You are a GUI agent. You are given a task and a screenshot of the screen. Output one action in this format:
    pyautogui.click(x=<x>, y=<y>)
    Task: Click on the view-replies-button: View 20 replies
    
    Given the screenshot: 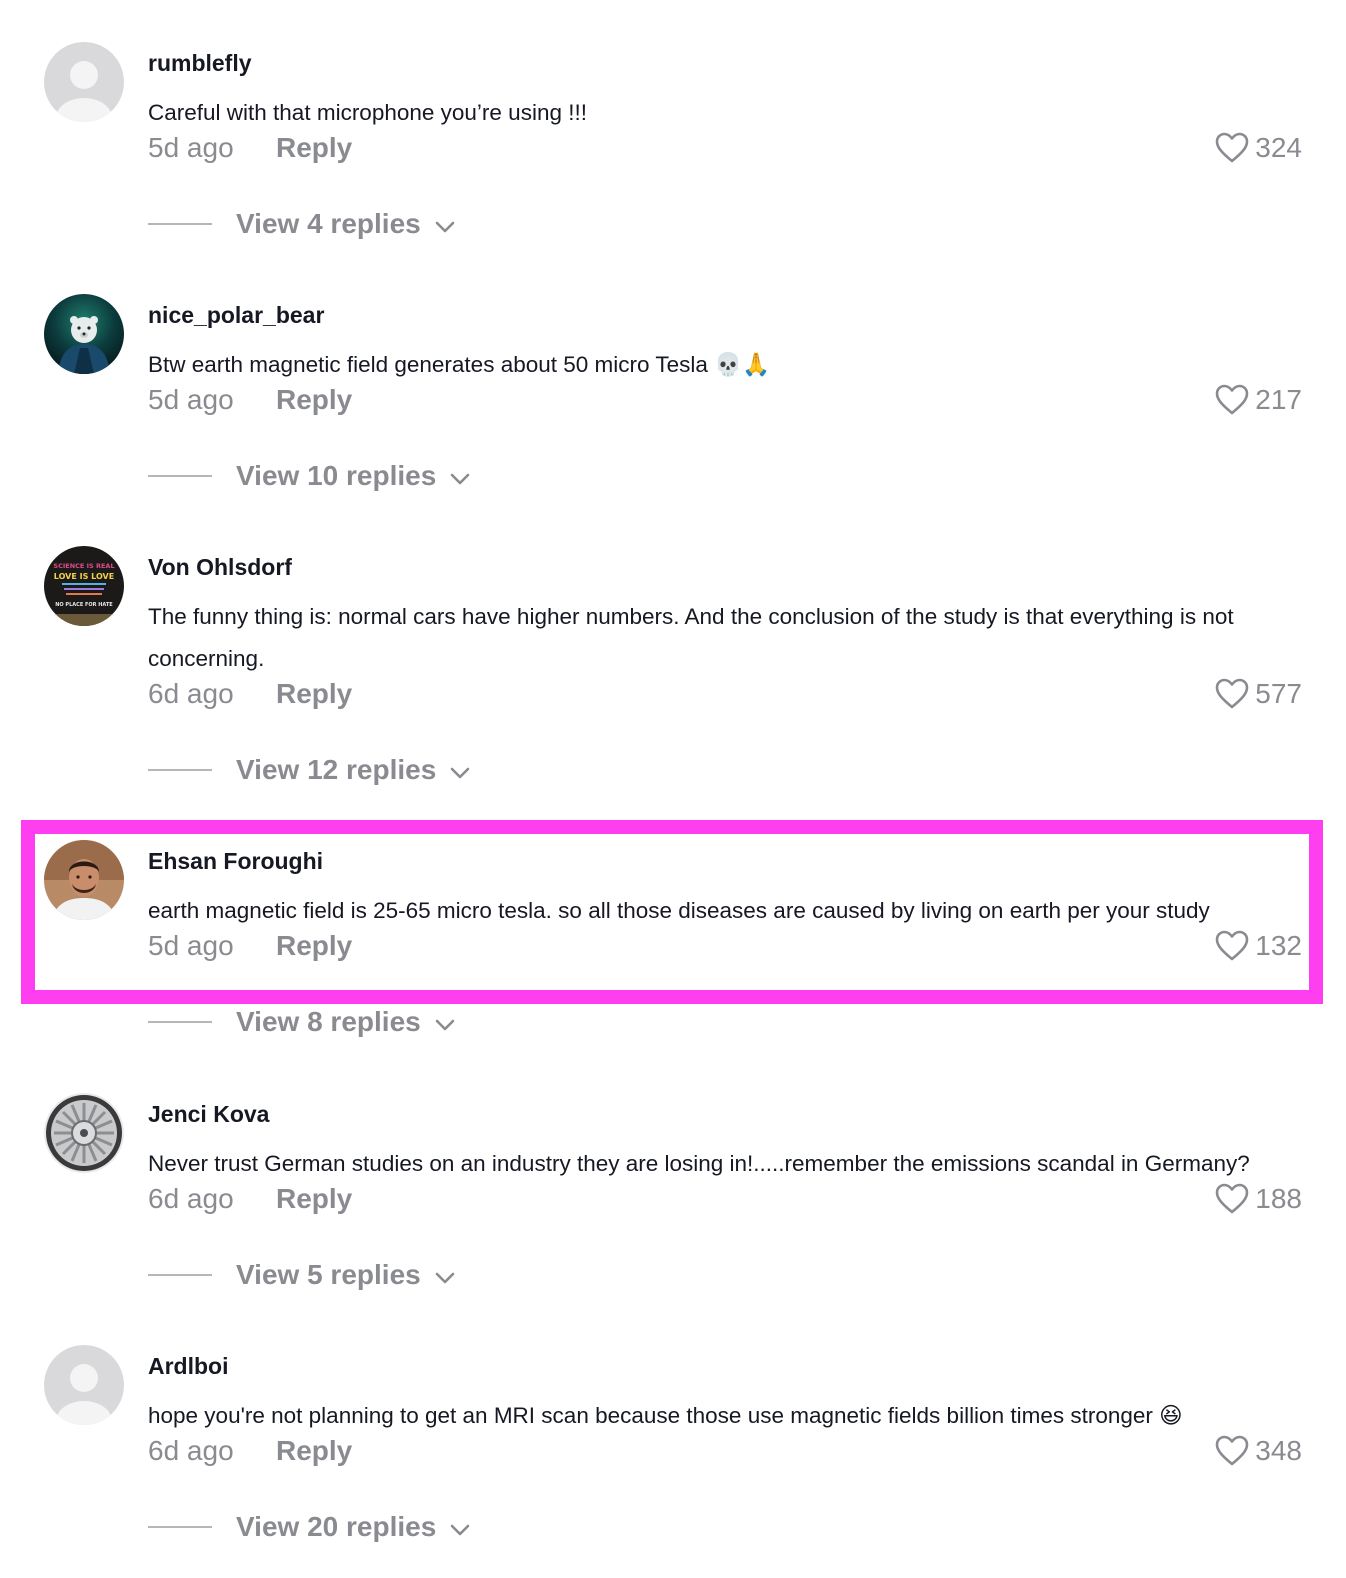 What is the action you would take?
    pyautogui.click(x=309, y=1527)
    